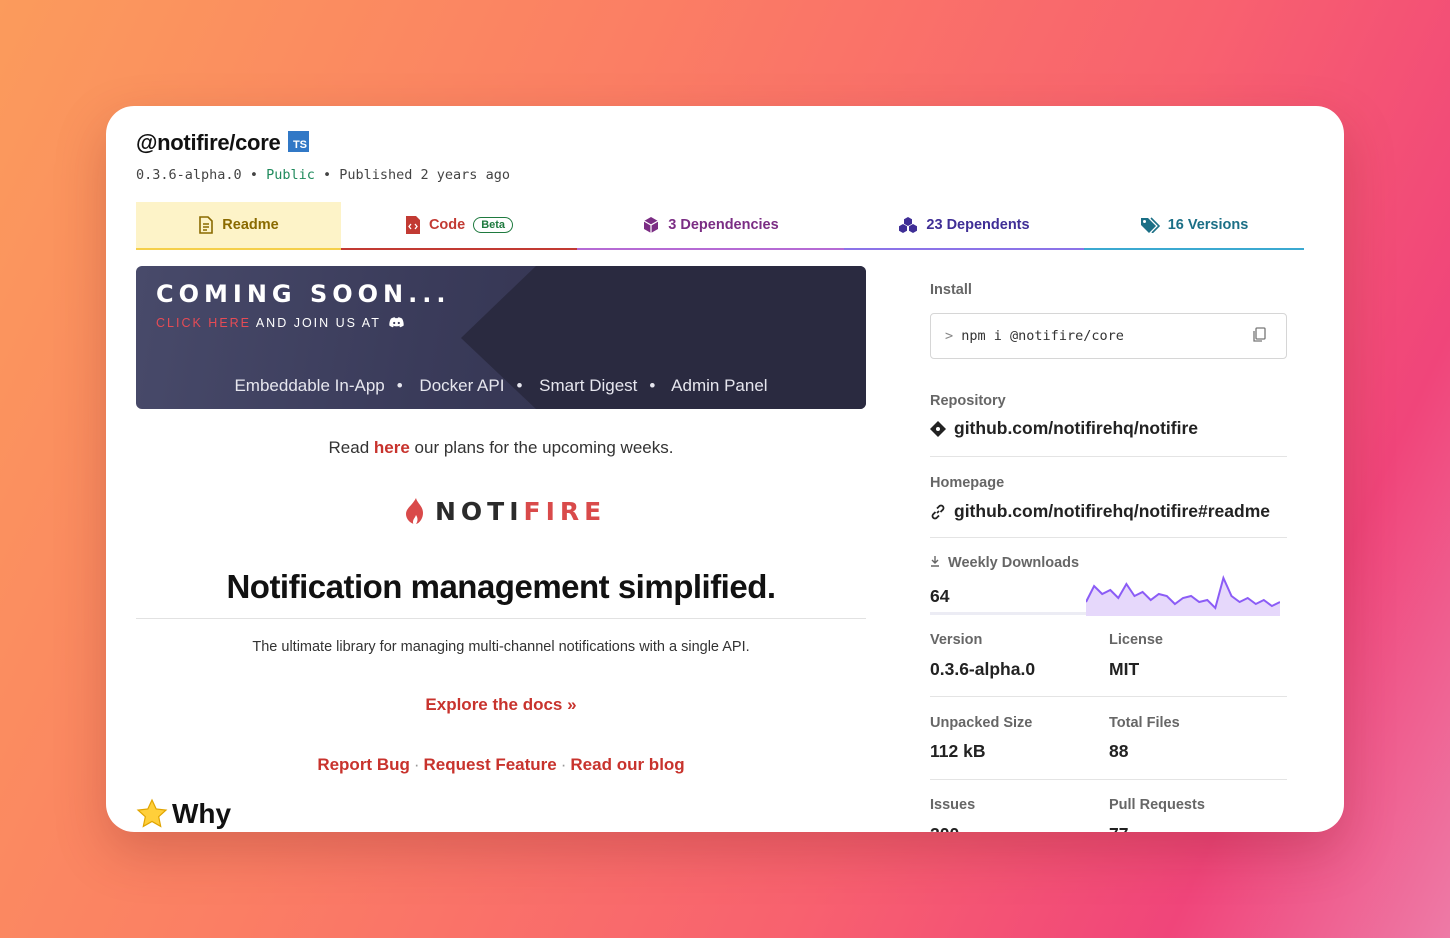 The width and height of the screenshot is (1450, 938). What do you see at coordinates (953, 805) in the screenshot?
I see `issues-label: Issues` at bounding box center [953, 805].